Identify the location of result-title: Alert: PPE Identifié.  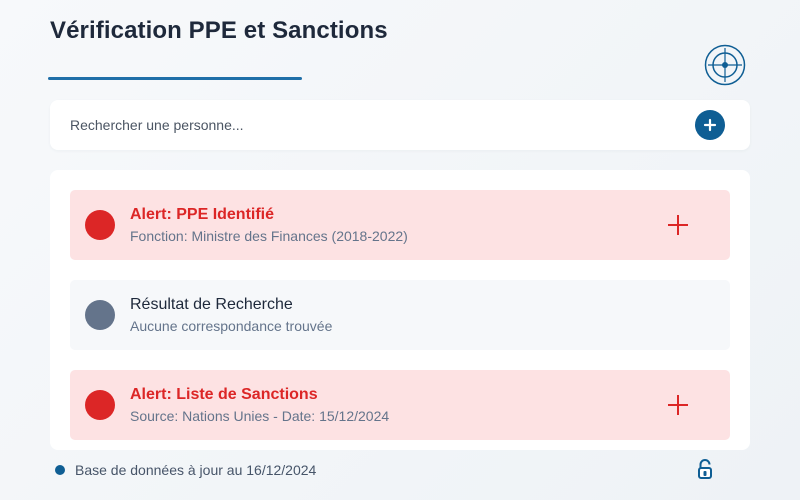
(202, 214).